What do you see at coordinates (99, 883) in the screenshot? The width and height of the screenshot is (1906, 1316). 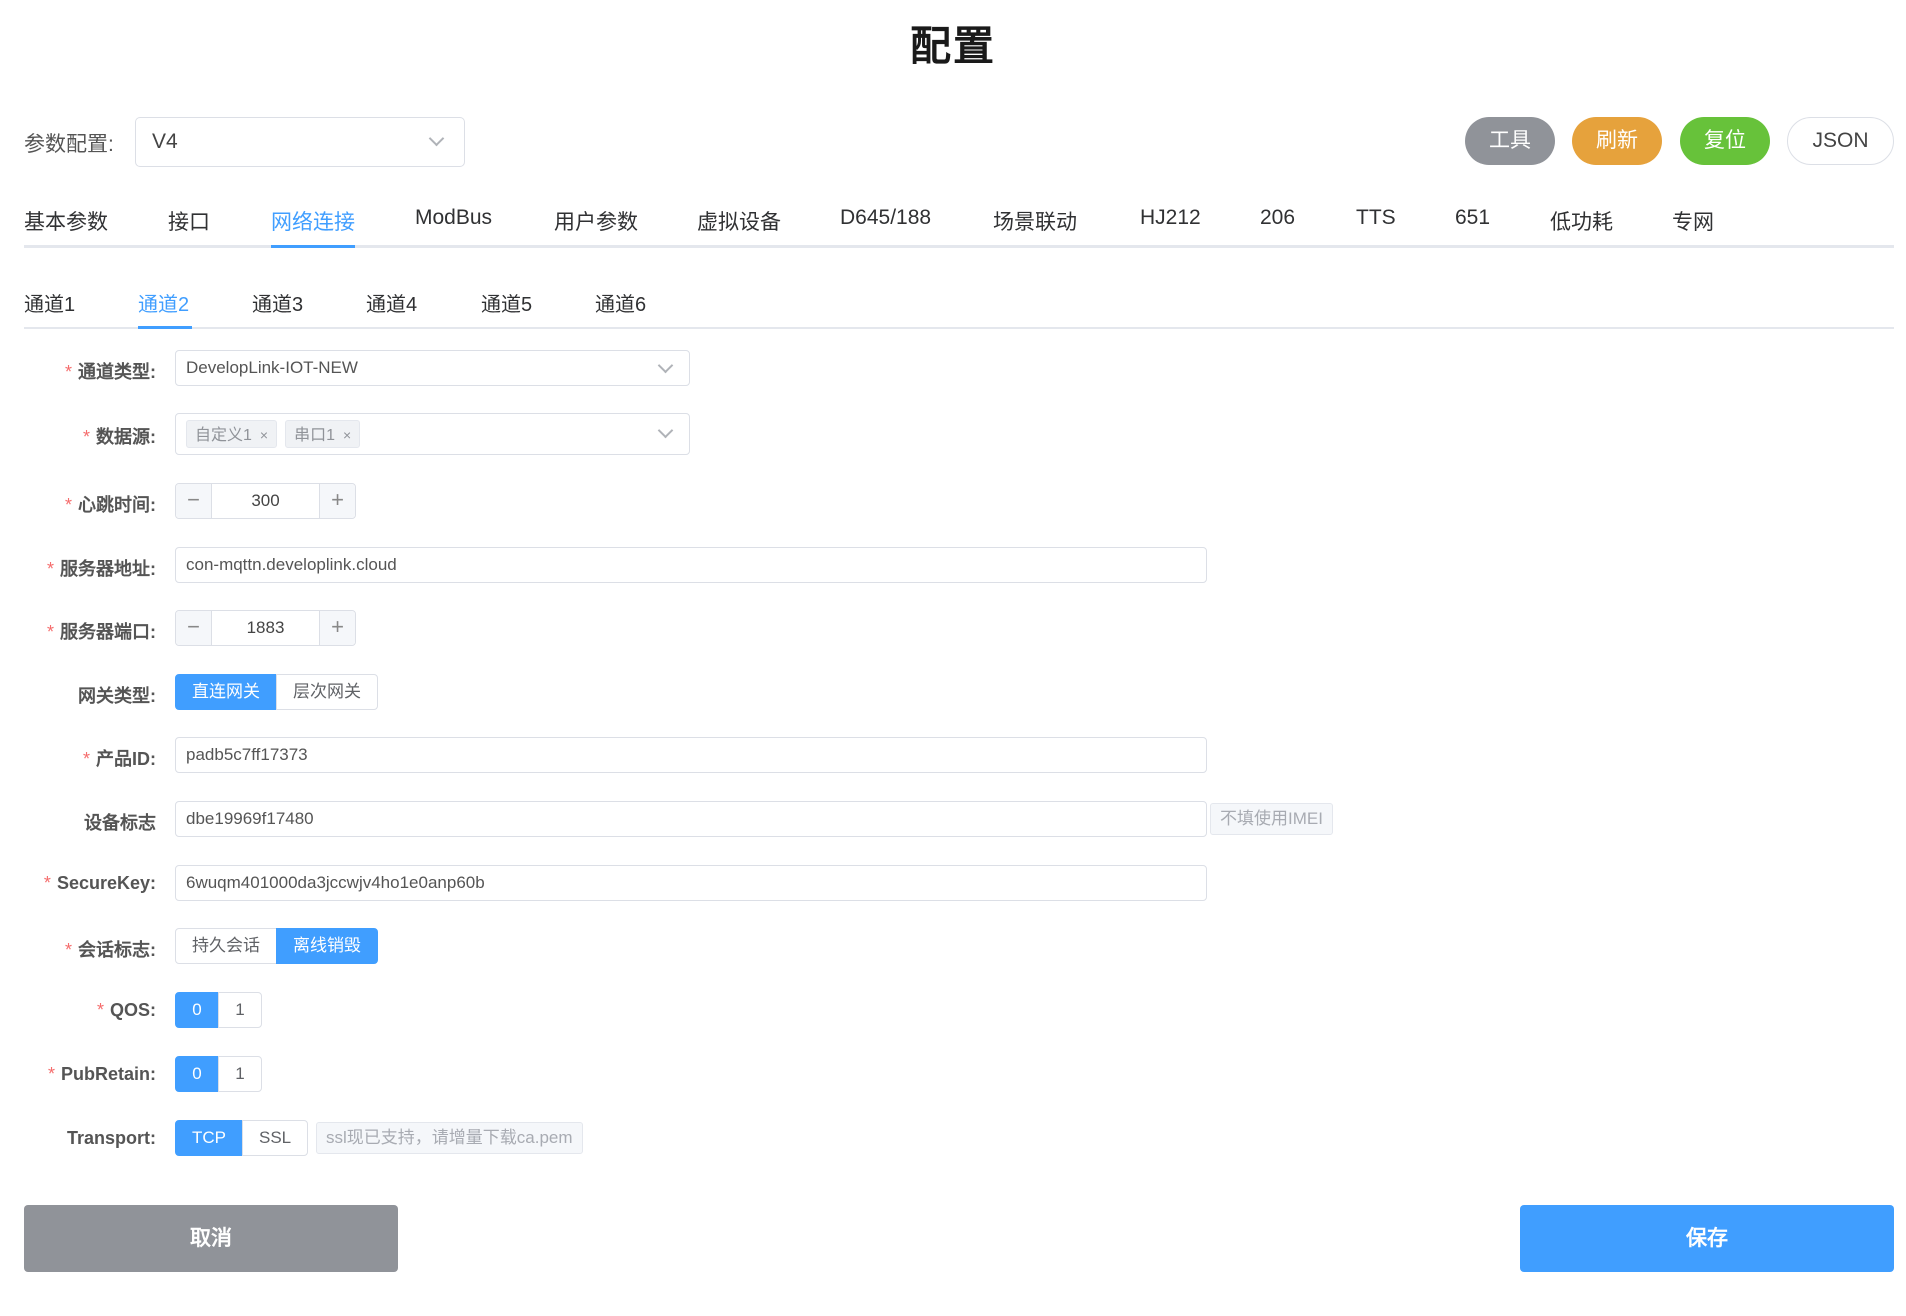 I see `secure-key-label: * SecureKey:` at bounding box center [99, 883].